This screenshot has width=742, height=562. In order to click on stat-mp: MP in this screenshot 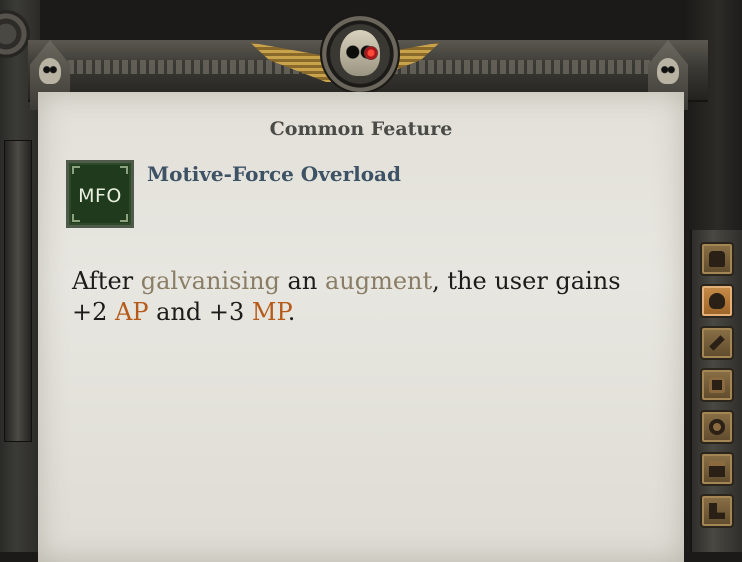, I will do `click(270, 312)`.